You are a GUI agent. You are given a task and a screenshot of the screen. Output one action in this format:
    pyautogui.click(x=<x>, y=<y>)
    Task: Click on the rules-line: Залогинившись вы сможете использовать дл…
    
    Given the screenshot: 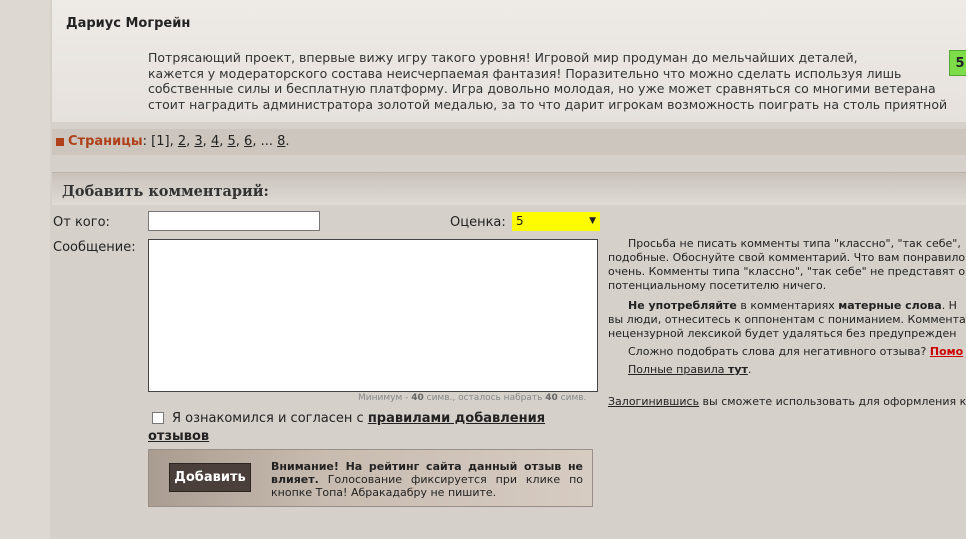 What is the action you would take?
    pyautogui.click(x=787, y=402)
    